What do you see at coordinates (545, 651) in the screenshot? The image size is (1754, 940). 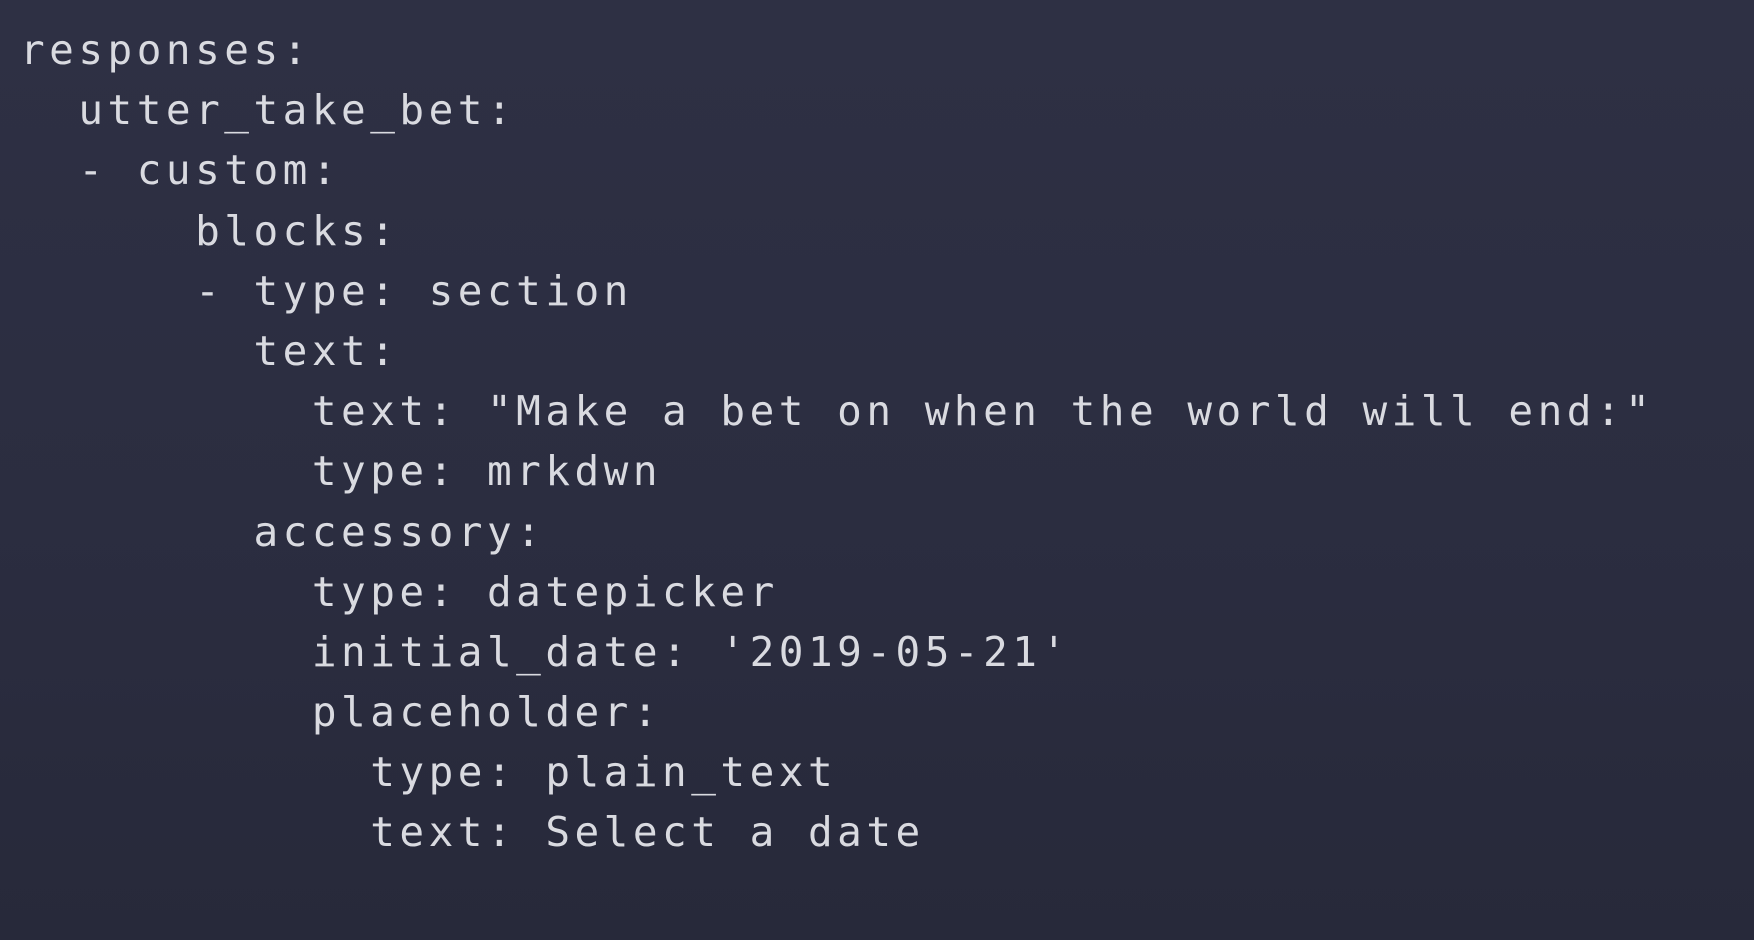 I see `code-line-initial-date: initial_date: '2019-05-21'` at bounding box center [545, 651].